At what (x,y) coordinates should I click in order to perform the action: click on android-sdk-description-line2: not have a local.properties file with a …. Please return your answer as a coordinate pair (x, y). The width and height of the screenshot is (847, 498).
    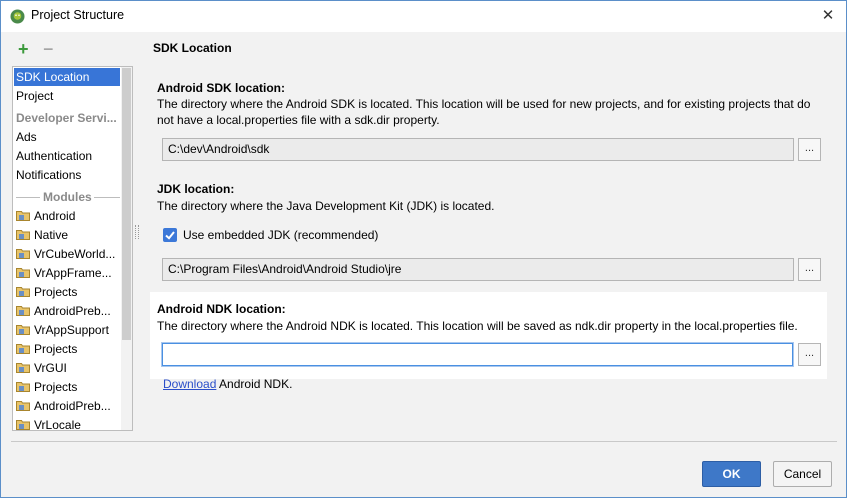
    Looking at the image, I should click on (298, 120).